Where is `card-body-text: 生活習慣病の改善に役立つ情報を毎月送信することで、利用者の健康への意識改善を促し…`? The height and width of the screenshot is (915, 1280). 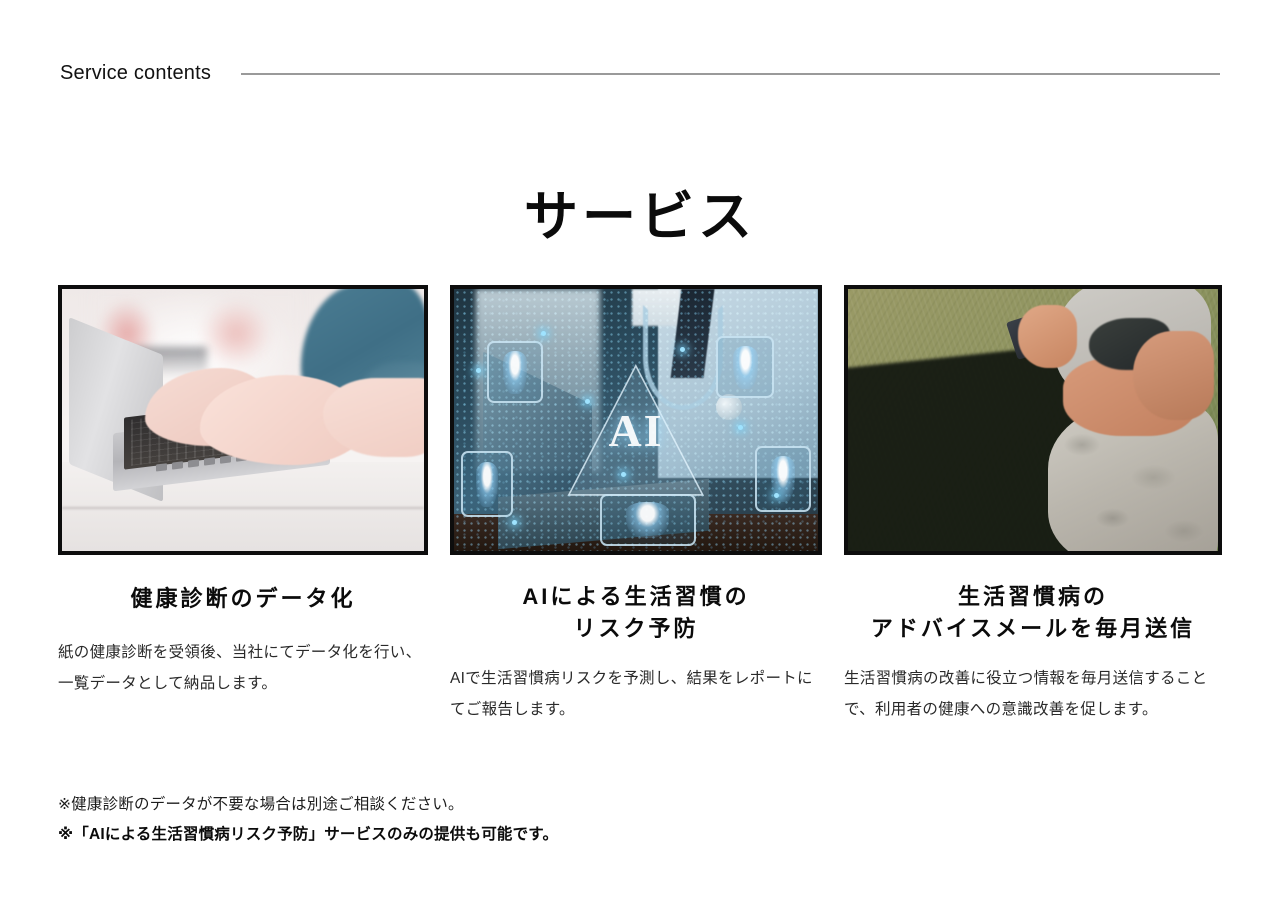 card-body-text: 生活習慣病の改善に役立つ情報を毎月送信することで、利用者の健康への意識改善を促し… is located at coordinates (1026, 693).